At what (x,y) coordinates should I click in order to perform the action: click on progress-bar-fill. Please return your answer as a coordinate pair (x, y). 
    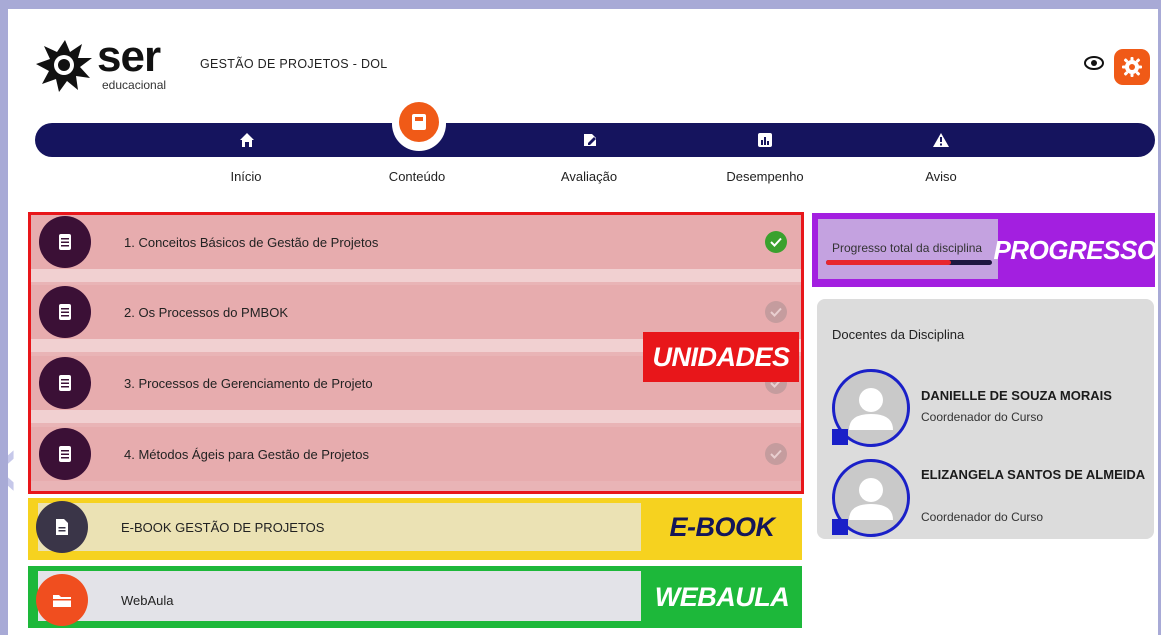
    Looking at the image, I should click on (888, 262).